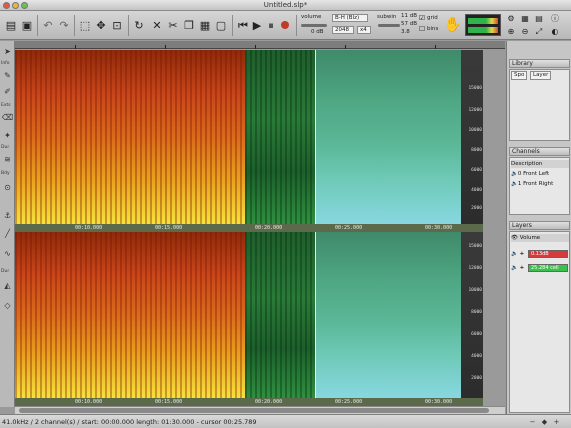 The image size is (571, 428). I want to click on zoom-in-icon: ⊕, so click(511, 32).